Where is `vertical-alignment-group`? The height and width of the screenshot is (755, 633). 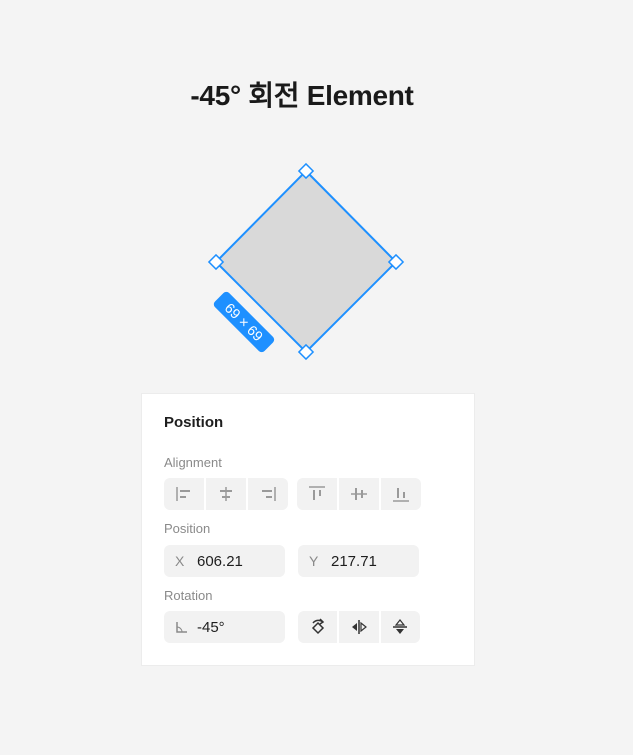 vertical-alignment-group is located at coordinates (359, 494).